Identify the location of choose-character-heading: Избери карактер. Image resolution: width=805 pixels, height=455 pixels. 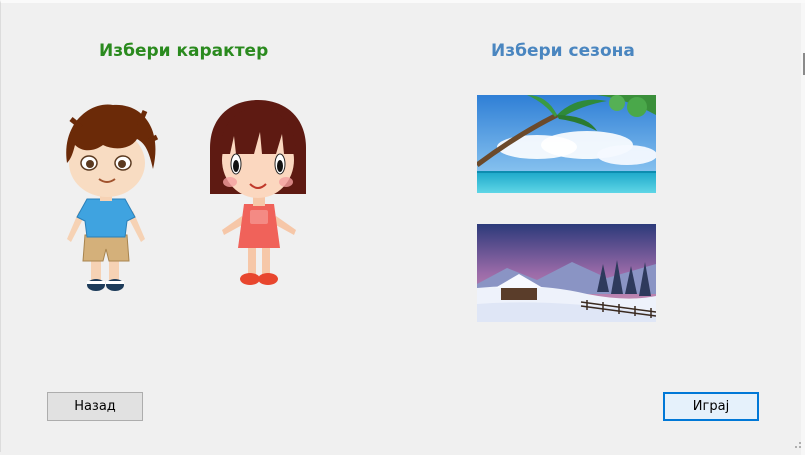
(184, 51).